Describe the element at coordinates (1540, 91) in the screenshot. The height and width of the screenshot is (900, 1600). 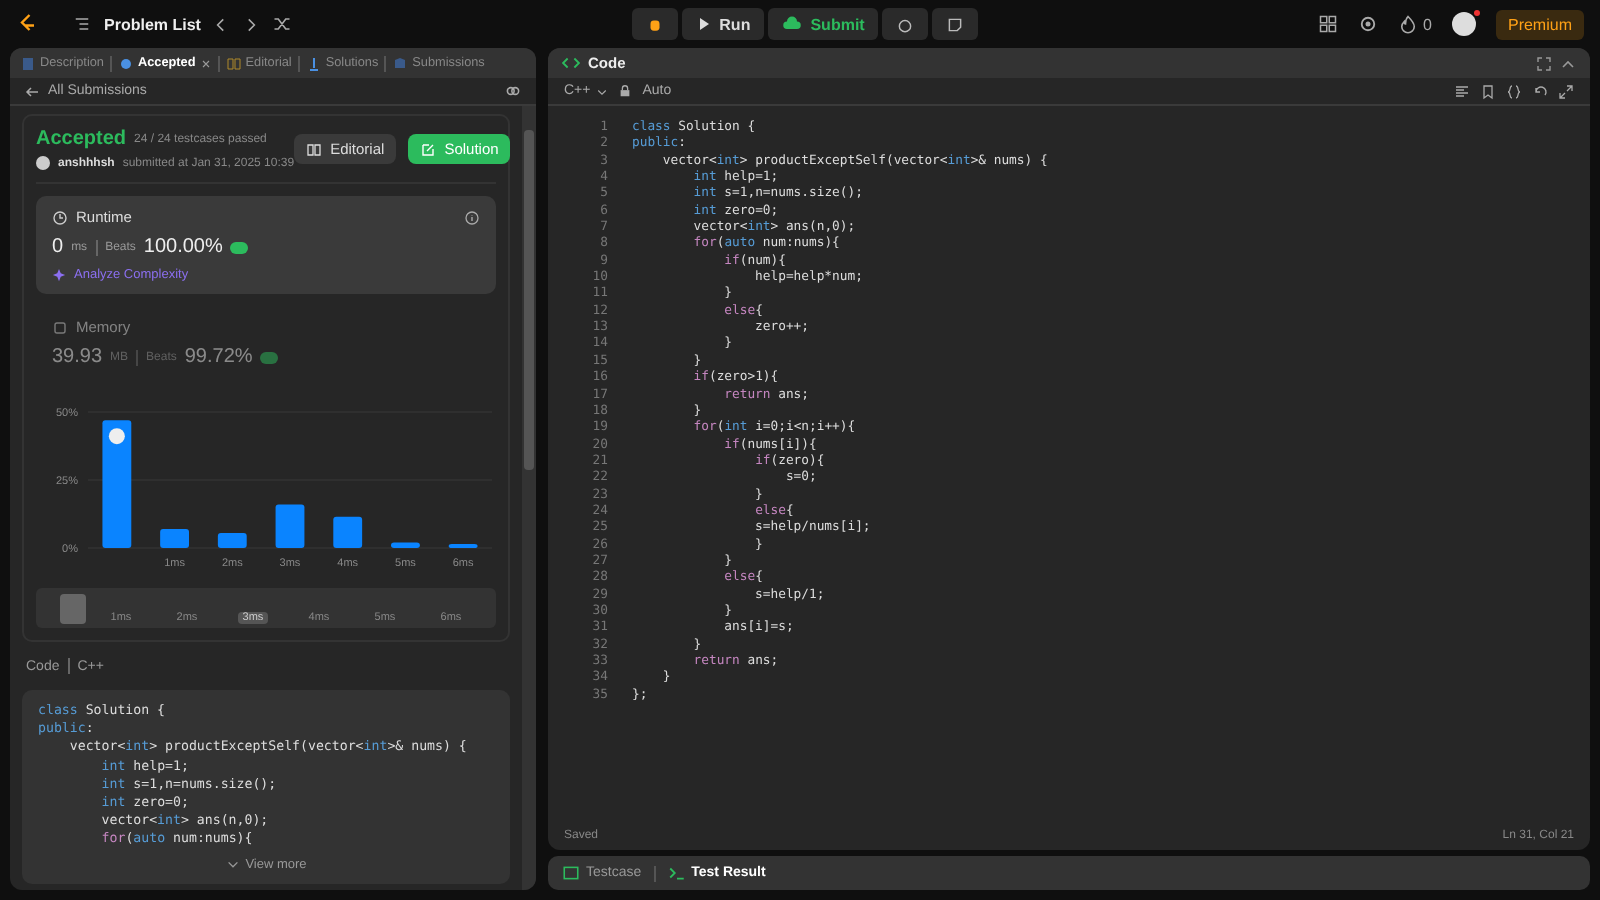
I see `undo-icon` at that location.